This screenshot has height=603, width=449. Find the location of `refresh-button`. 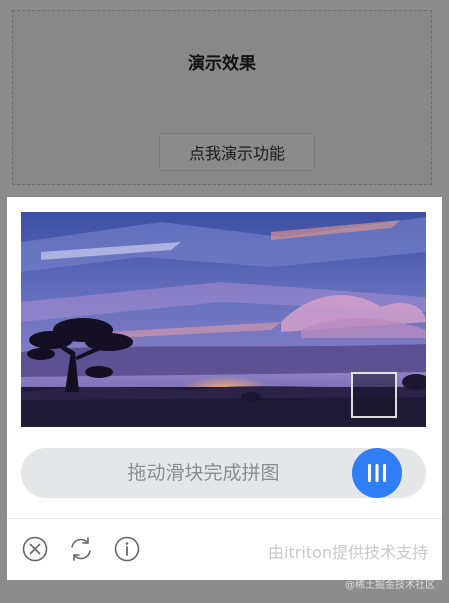

refresh-button is located at coordinates (81, 549).